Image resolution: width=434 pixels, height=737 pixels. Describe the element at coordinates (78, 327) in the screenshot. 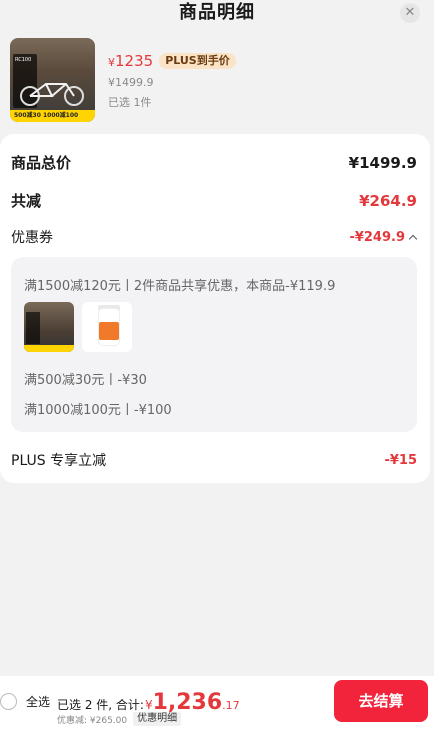

I see `coupon-product-thumbnails` at that location.